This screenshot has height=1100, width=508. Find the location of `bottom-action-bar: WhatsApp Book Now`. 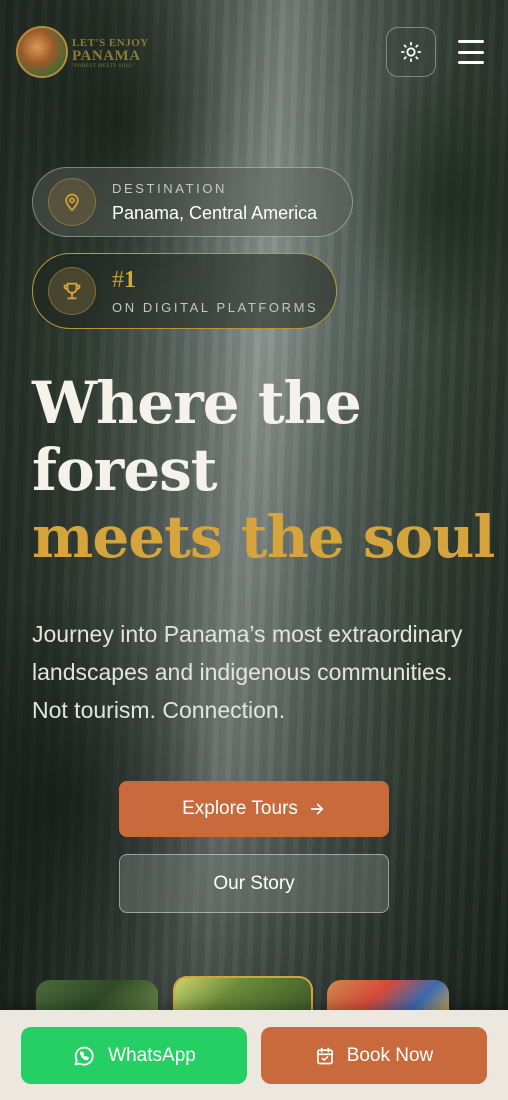

bottom-action-bar: WhatsApp Book Now is located at coordinates (254, 1055).